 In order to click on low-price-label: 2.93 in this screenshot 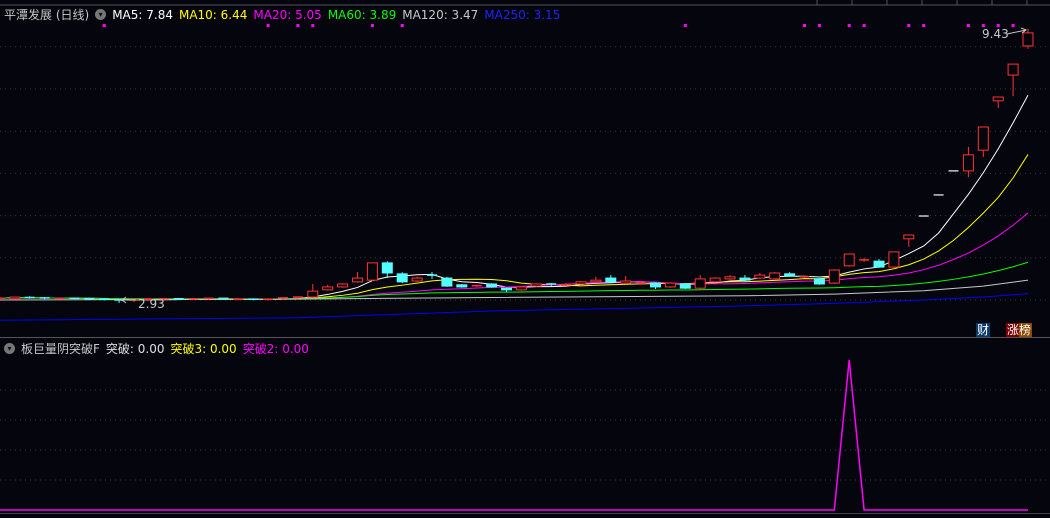, I will do `click(151, 304)`.